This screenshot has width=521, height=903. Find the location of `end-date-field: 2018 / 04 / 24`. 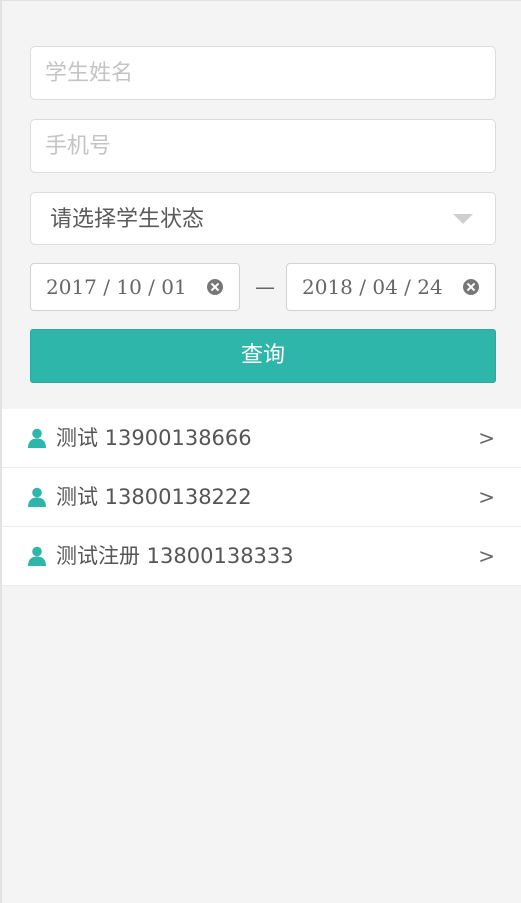

end-date-field: 2018 / 04 / 24 is located at coordinates (391, 287).